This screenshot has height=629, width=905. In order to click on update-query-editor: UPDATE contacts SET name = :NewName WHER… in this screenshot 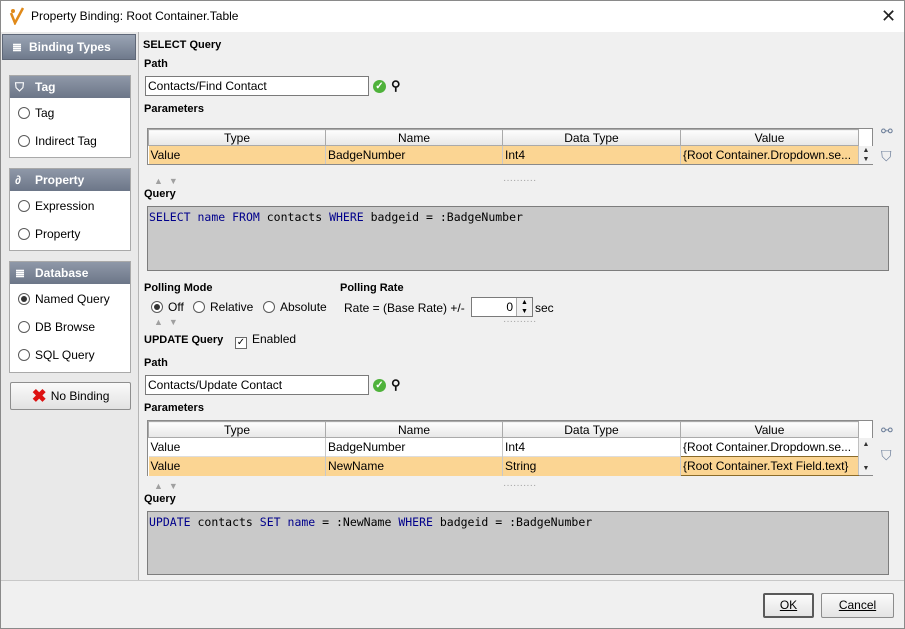, I will do `click(518, 543)`.